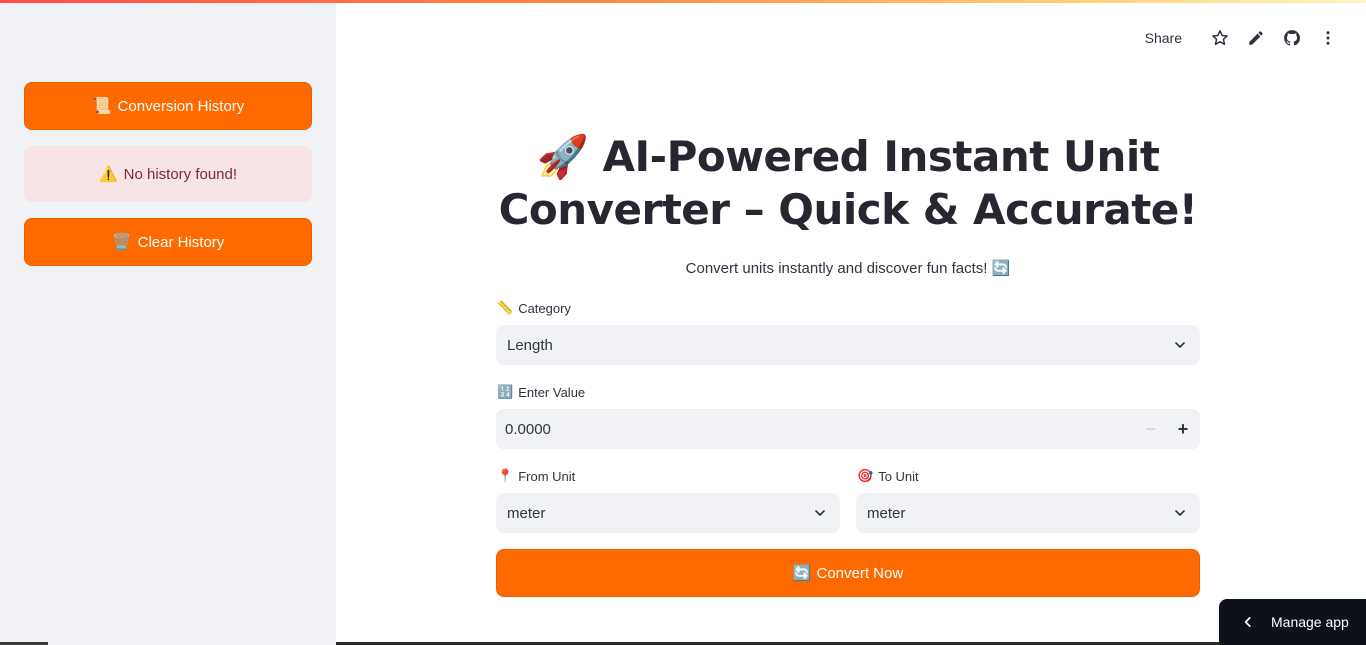  Describe the element at coordinates (1292, 38) in the screenshot. I see `github-icon` at that location.